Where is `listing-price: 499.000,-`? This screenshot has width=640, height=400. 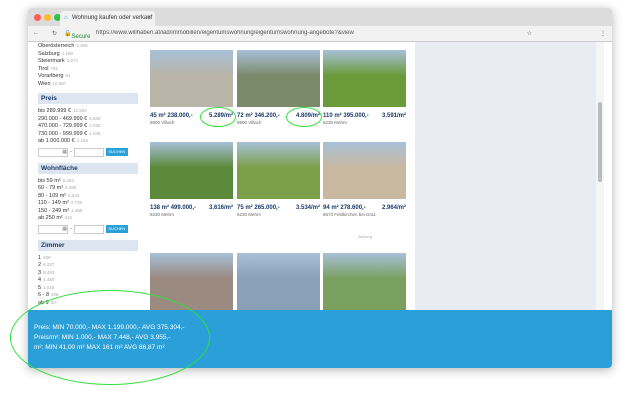 listing-price: 499.000,- is located at coordinates (183, 208).